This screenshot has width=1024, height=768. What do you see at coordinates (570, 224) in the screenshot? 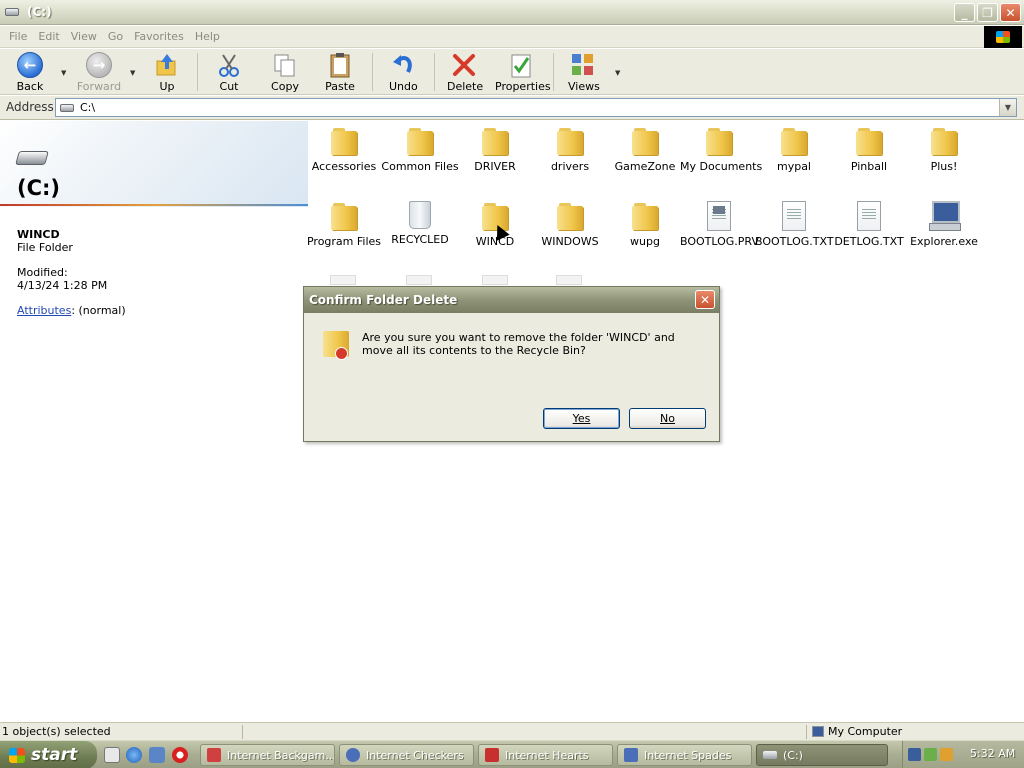
I see `file-item-windows: WINDOWS` at bounding box center [570, 224].